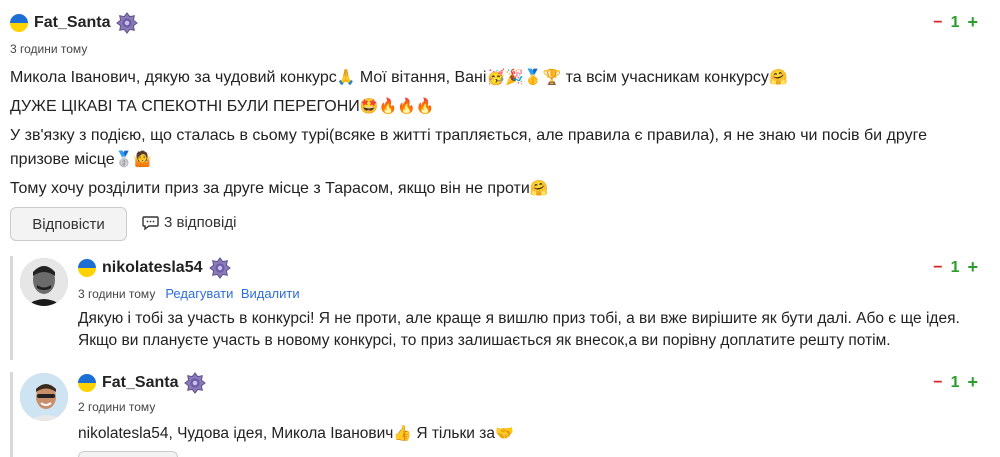 This screenshot has height=457, width=1000. I want to click on replies-toggle: 3 відповіді, so click(189, 222).